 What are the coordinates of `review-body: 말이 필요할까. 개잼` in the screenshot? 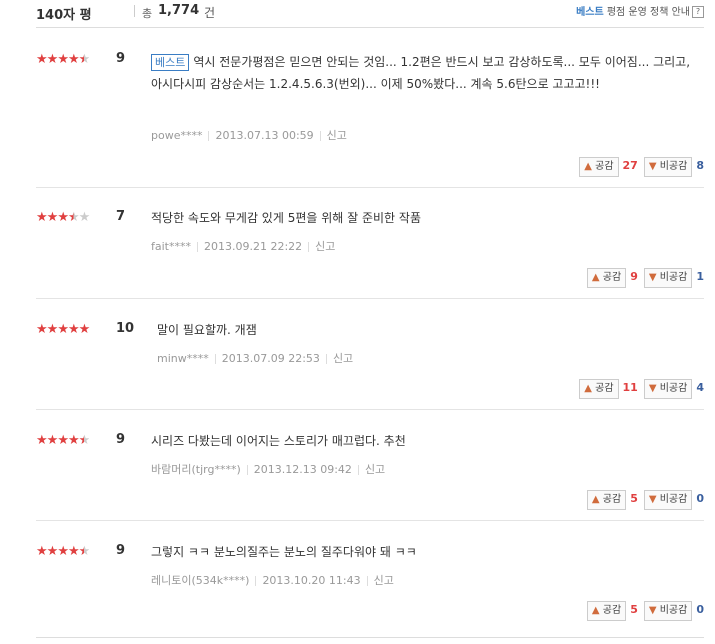 It's located at (207, 330).